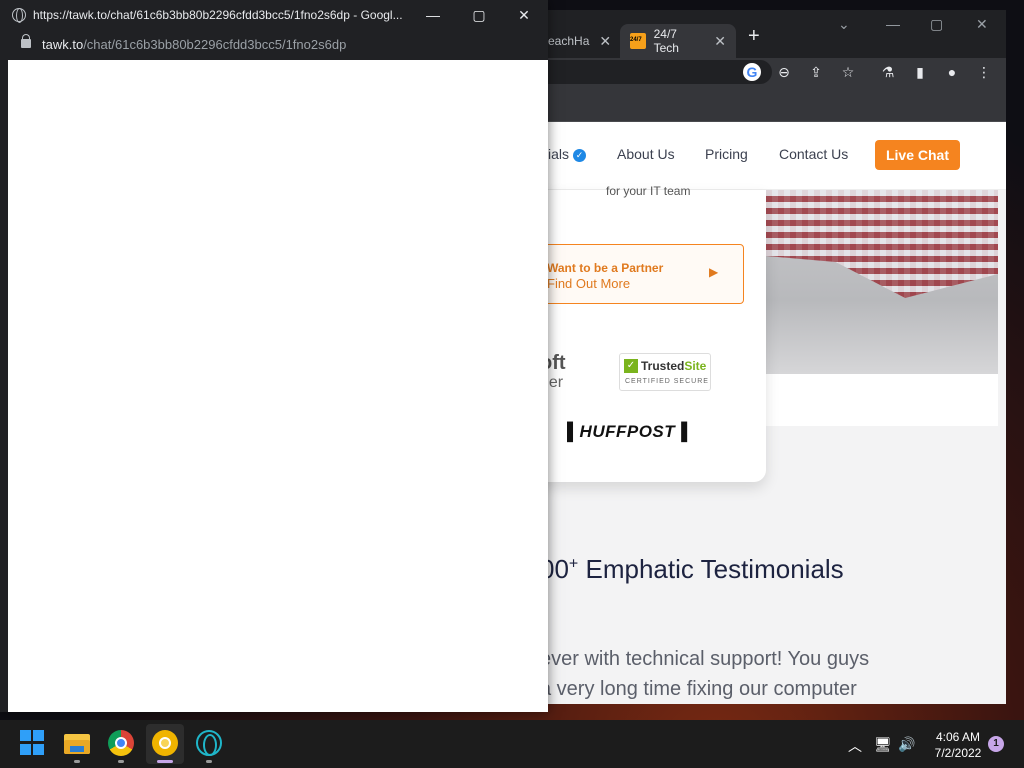 The image size is (1024, 768). I want to click on globe-icon, so click(19, 15).